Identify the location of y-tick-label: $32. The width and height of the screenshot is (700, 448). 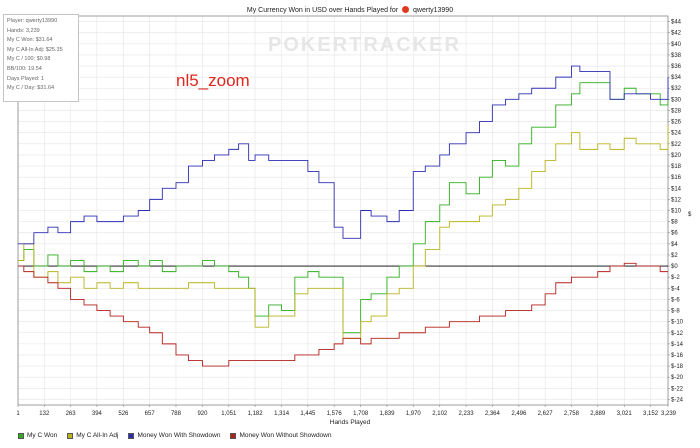
(676, 89).